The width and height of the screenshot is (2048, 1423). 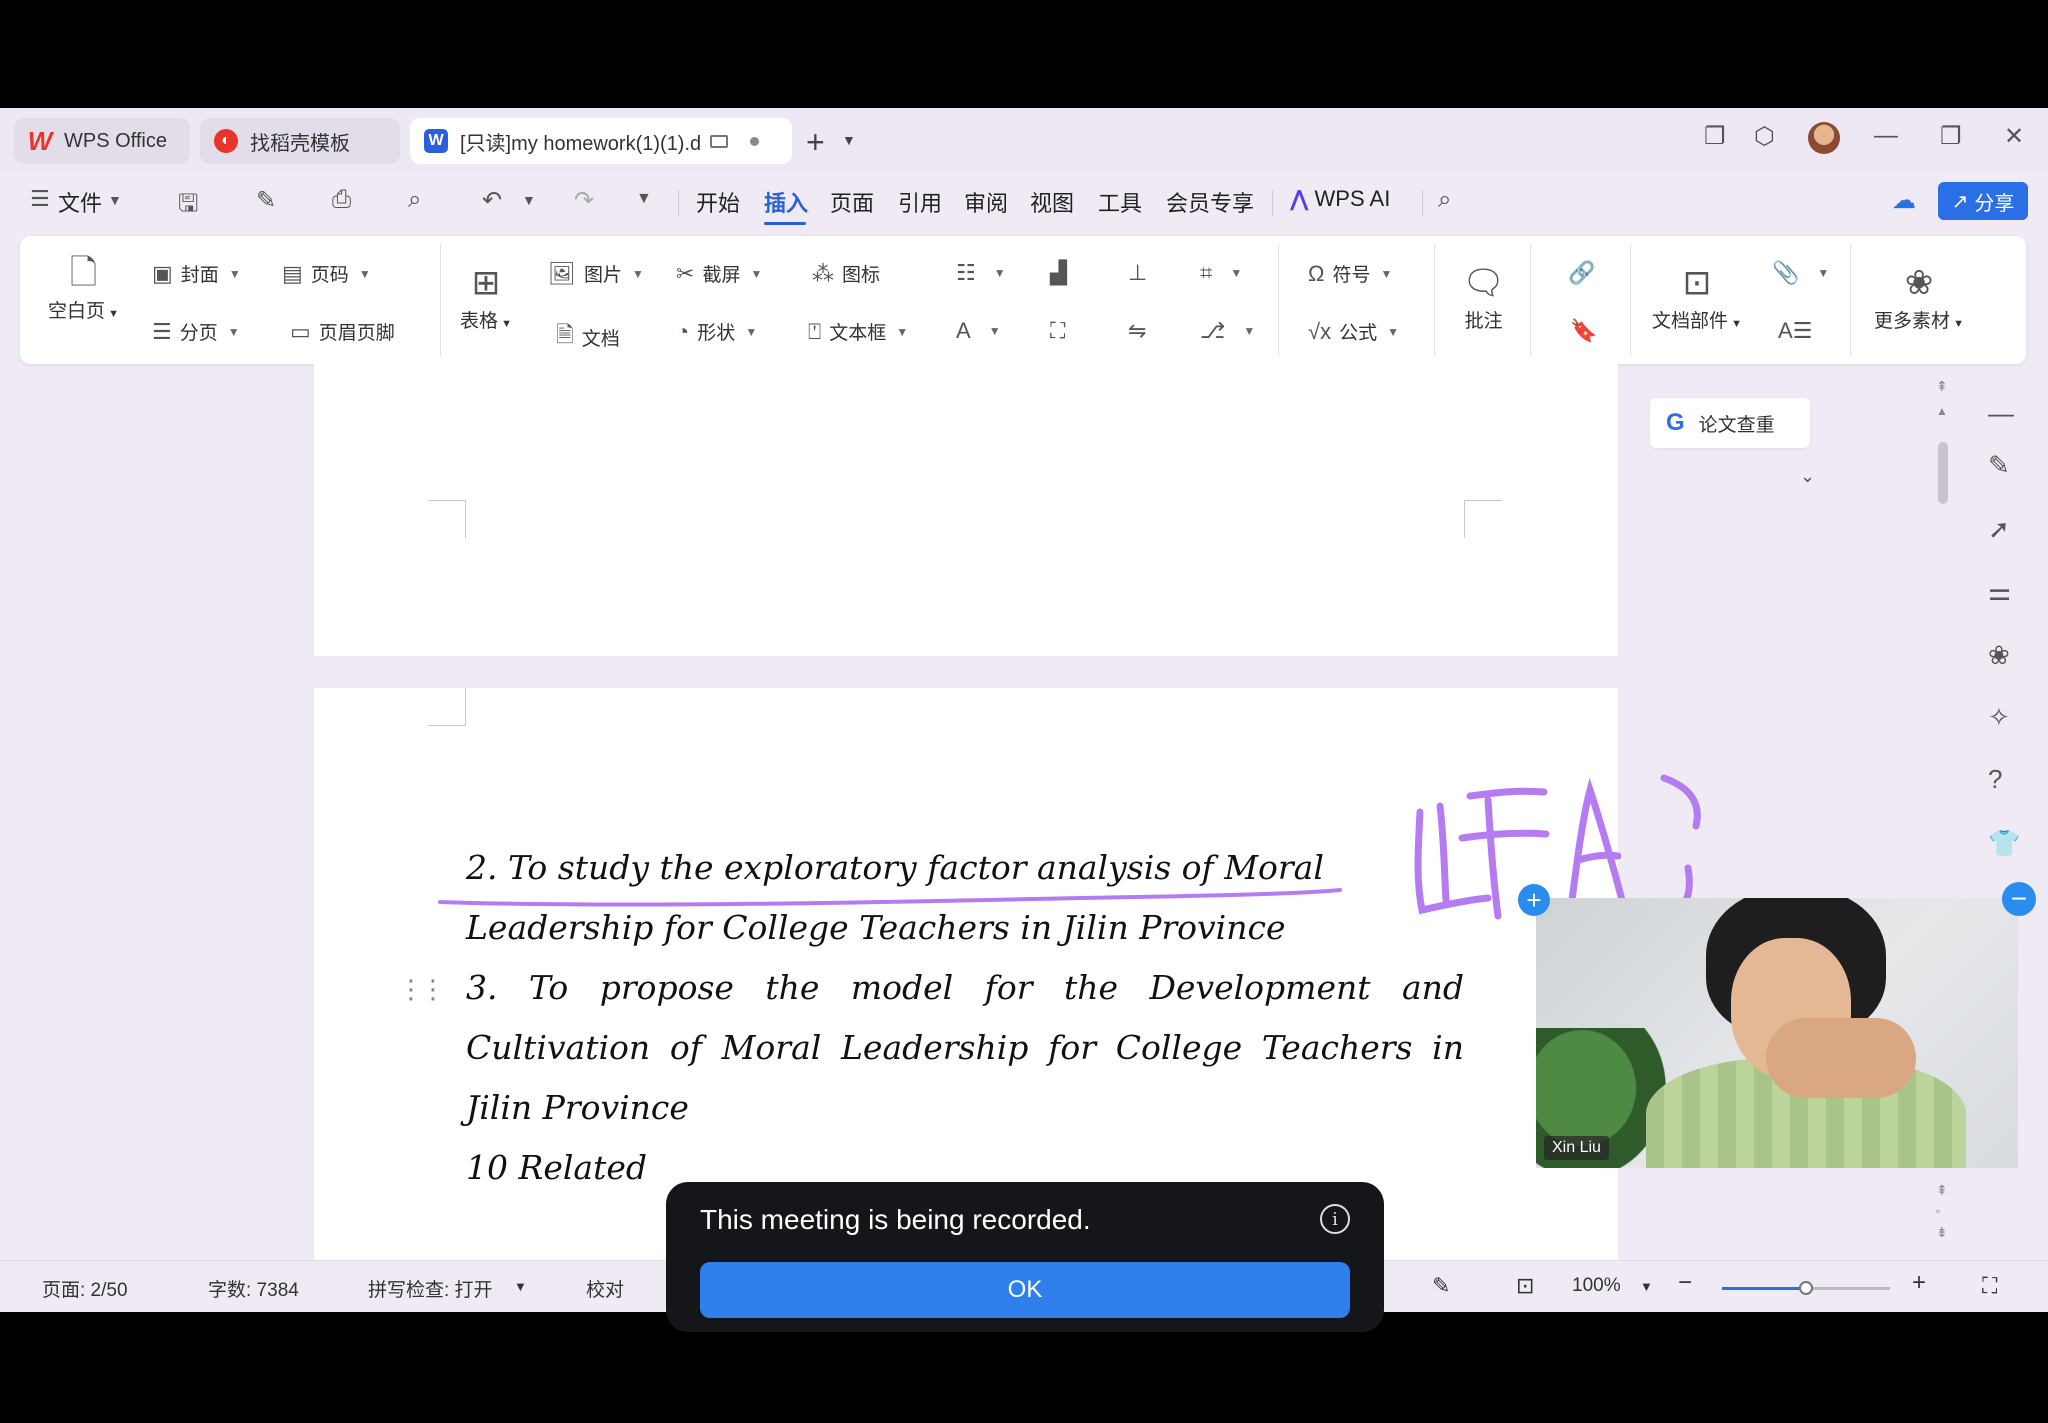 What do you see at coordinates (1807, 476) in the screenshot?
I see `chevron-down-icon: ⌄` at bounding box center [1807, 476].